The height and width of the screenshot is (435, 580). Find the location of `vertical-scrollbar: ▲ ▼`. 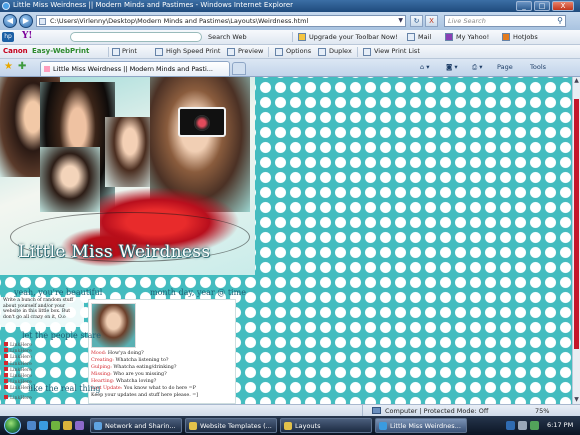

vertical-scrollbar: ▲ ▼ is located at coordinates (576, 240).